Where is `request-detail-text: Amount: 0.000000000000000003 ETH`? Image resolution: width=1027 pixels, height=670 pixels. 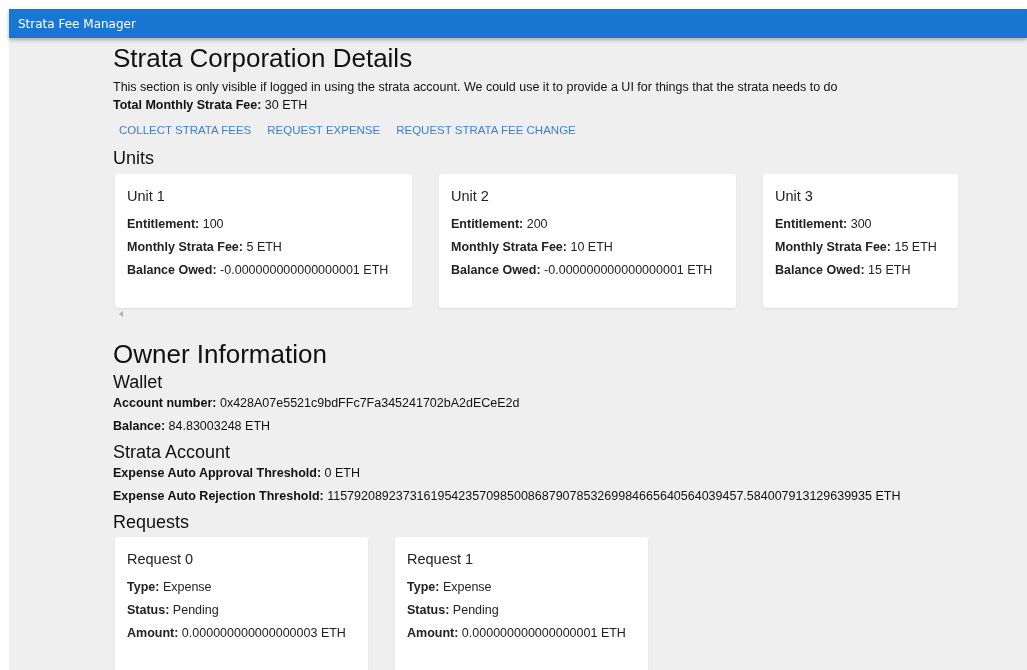
request-detail-text: Amount: 0.000000000000000003 ETH is located at coordinates (237, 633).